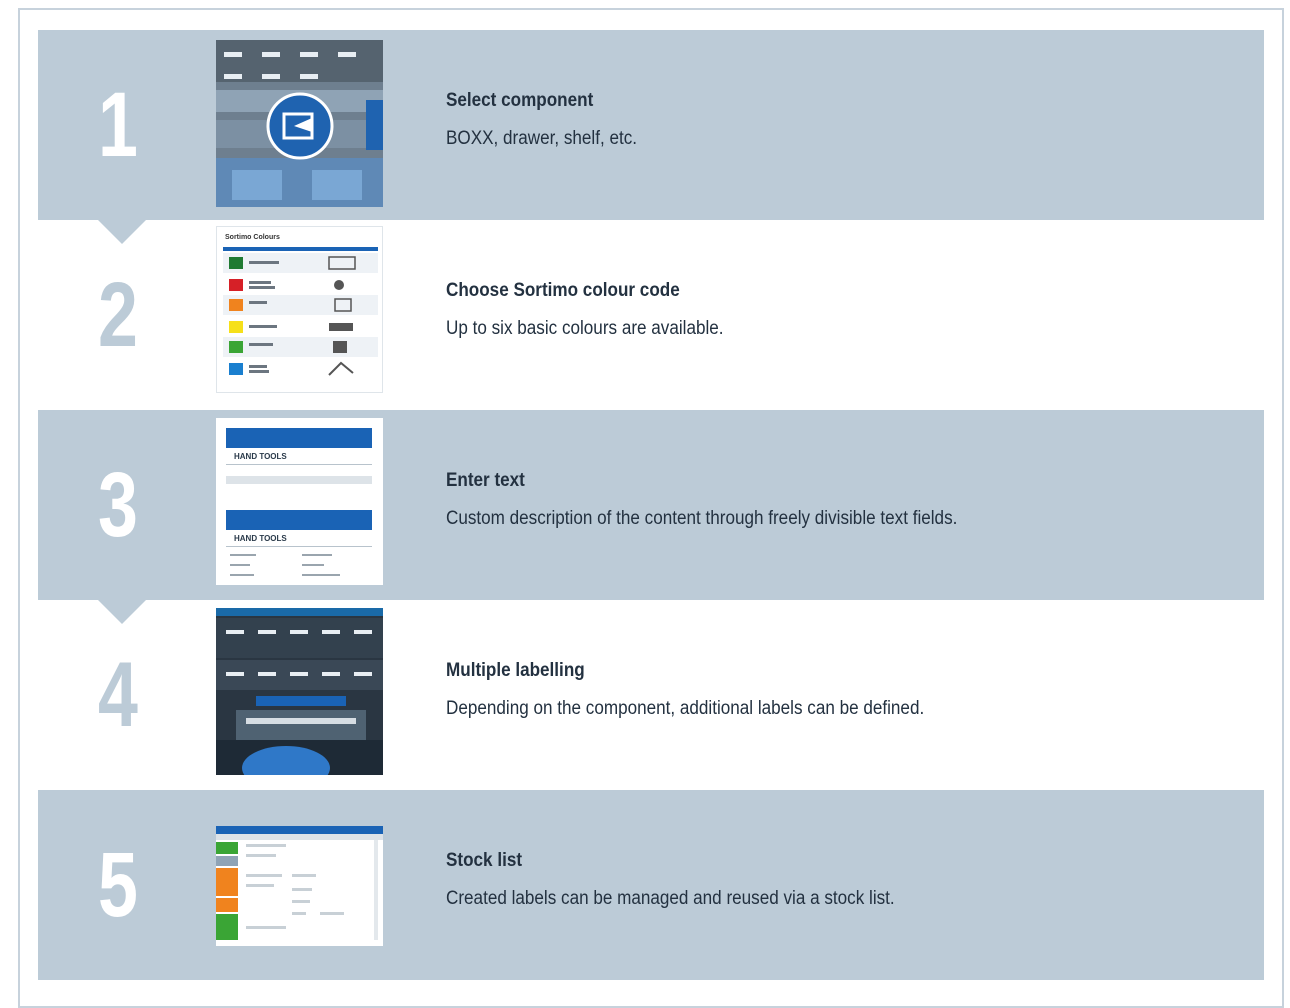  I want to click on step-1-thumbnail, so click(299, 123).